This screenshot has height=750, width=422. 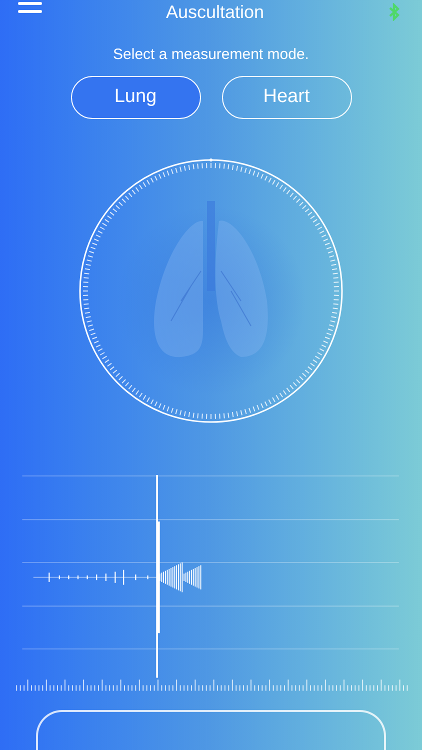 What do you see at coordinates (215, 12) in the screenshot?
I see `screen-title: Auscultation` at bounding box center [215, 12].